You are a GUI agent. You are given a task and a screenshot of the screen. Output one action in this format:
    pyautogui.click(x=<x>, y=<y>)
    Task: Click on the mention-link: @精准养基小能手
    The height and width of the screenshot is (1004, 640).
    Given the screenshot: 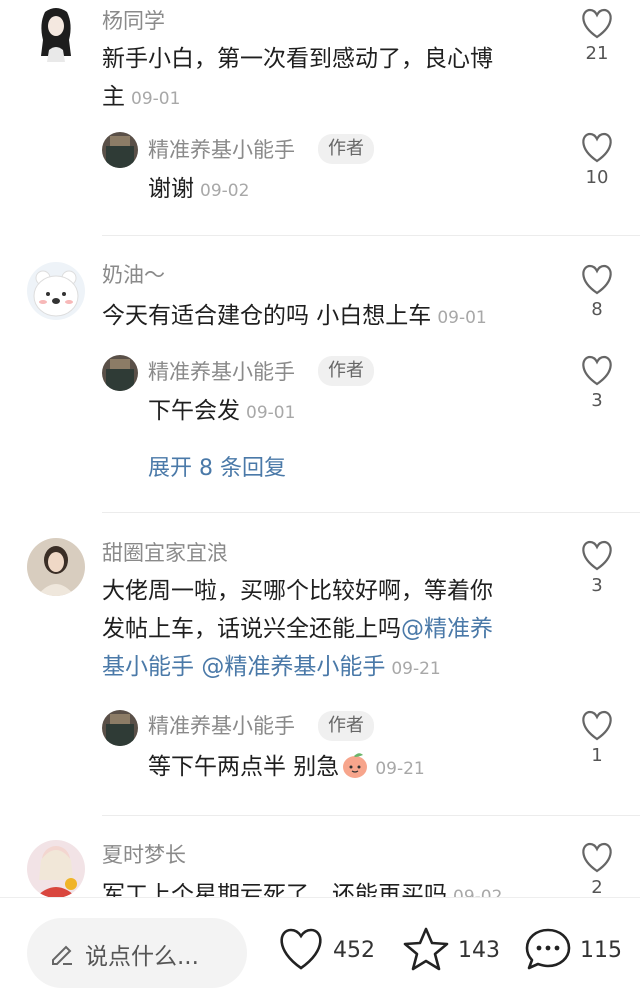 What is the action you would take?
    pyautogui.click(x=293, y=667)
    